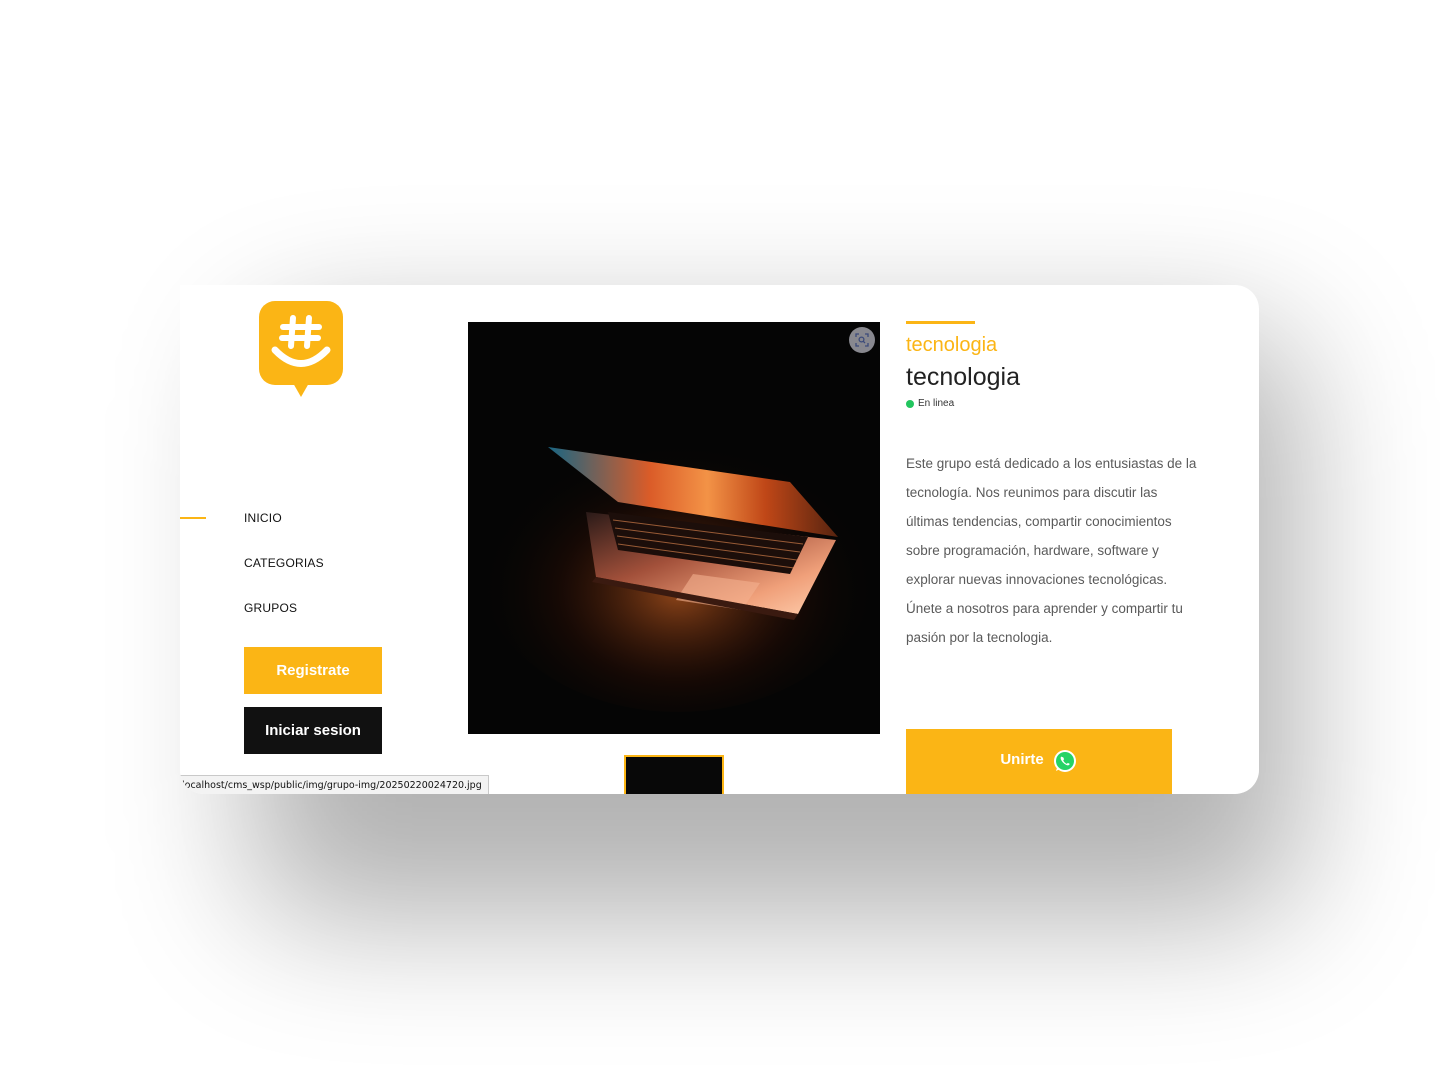 The height and width of the screenshot is (1080, 1440). Describe the element at coordinates (674, 774) in the screenshot. I see `gallery-thumbnail` at that location.